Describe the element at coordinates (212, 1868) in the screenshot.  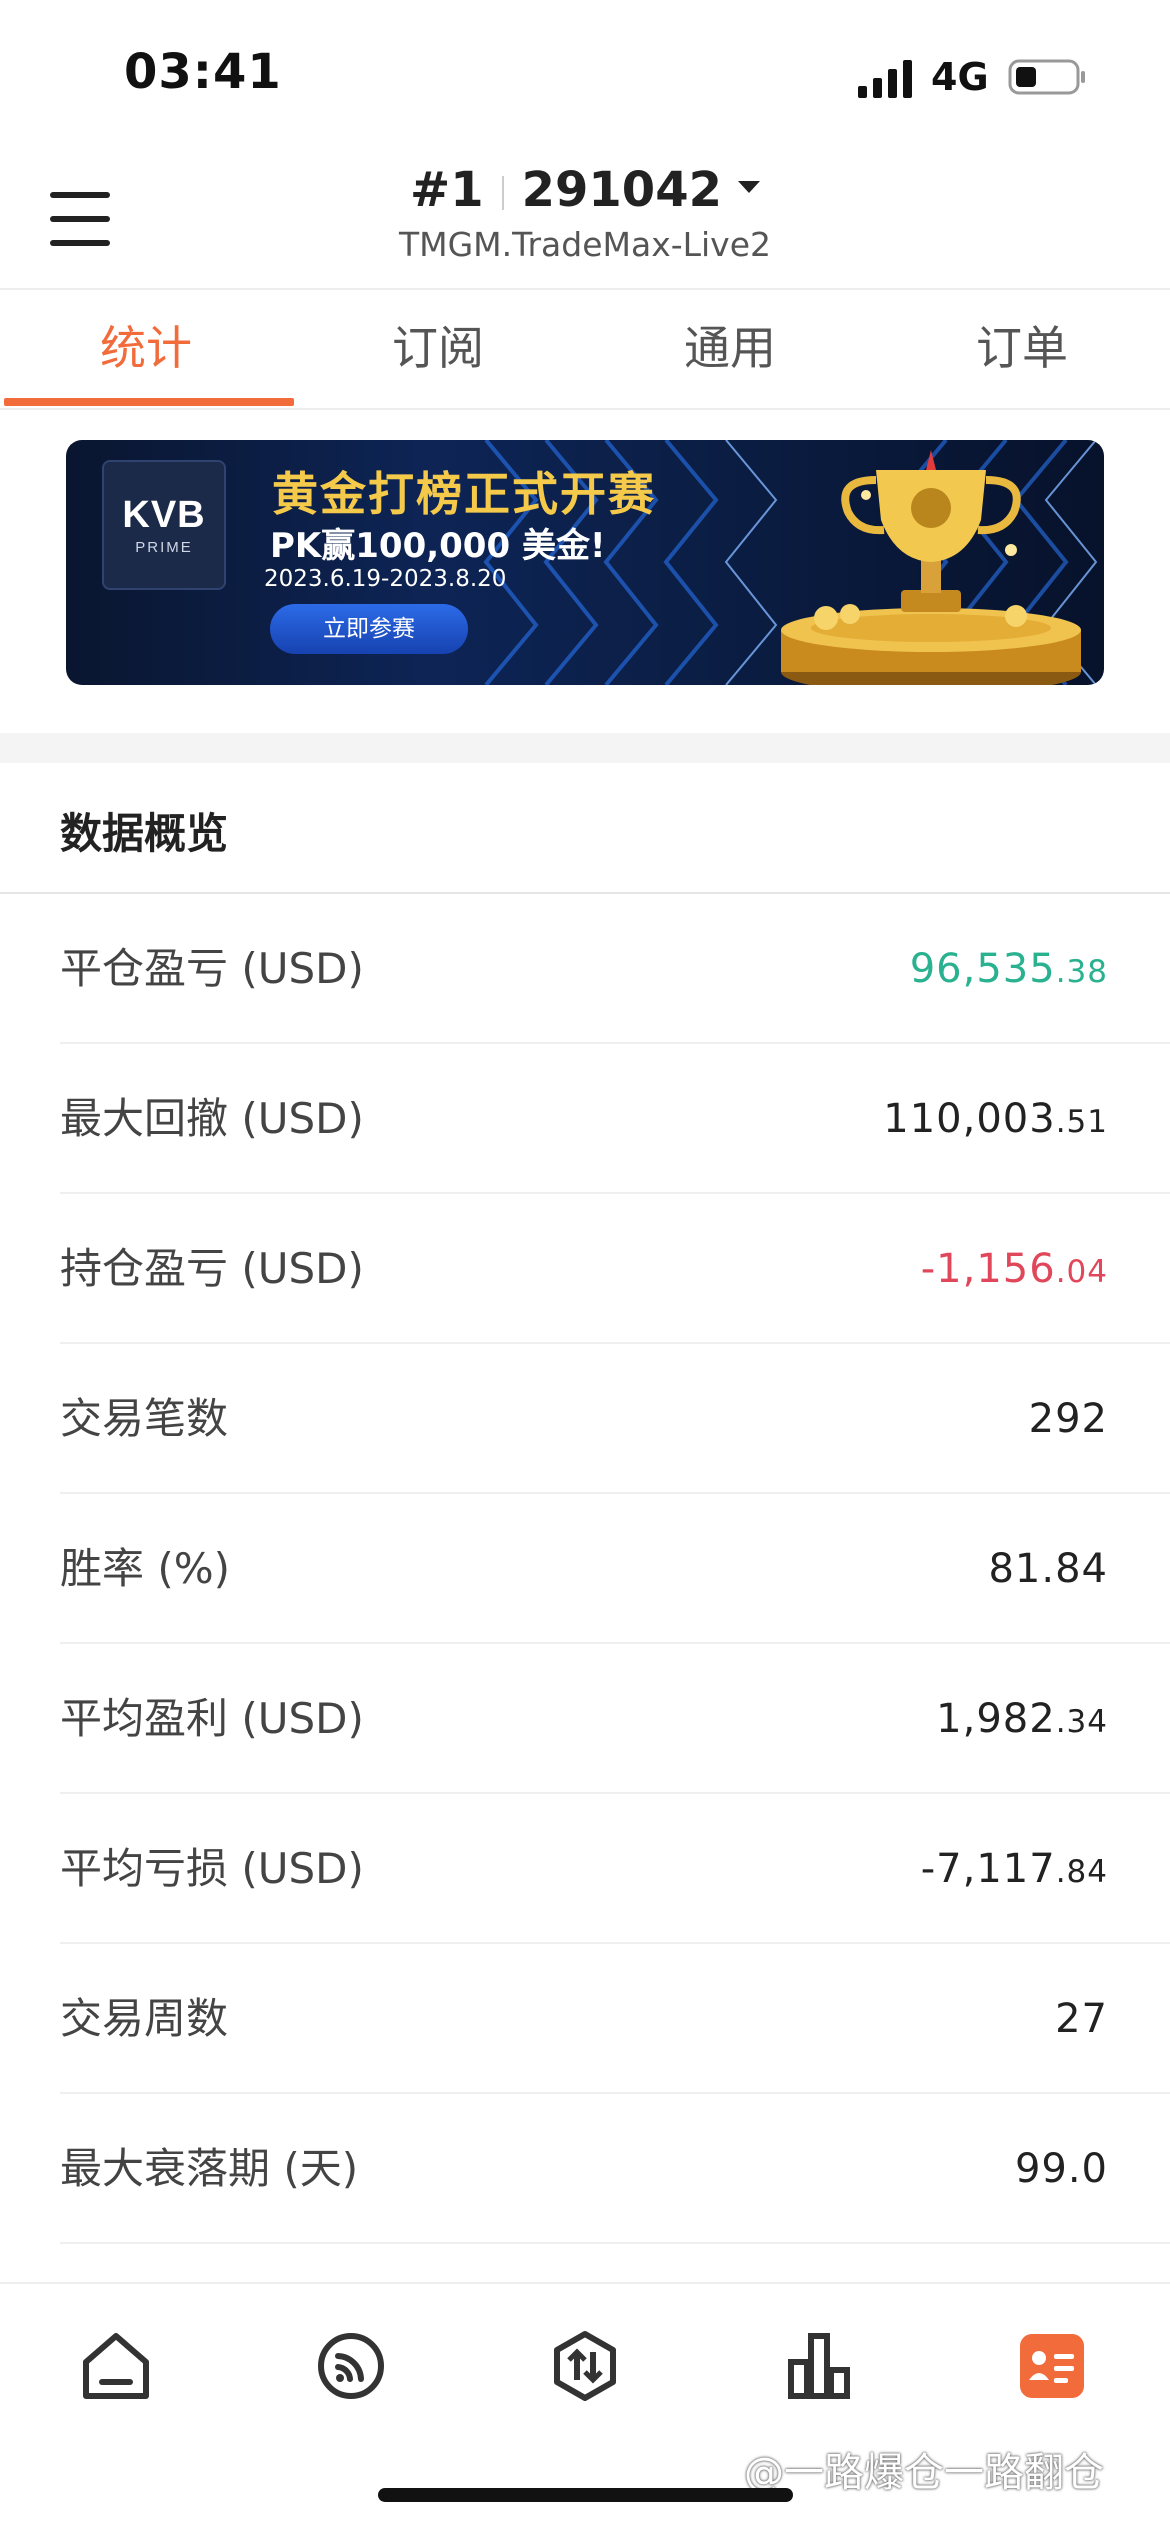
I see `row-label: 平均亏损 (USD)` at that location.